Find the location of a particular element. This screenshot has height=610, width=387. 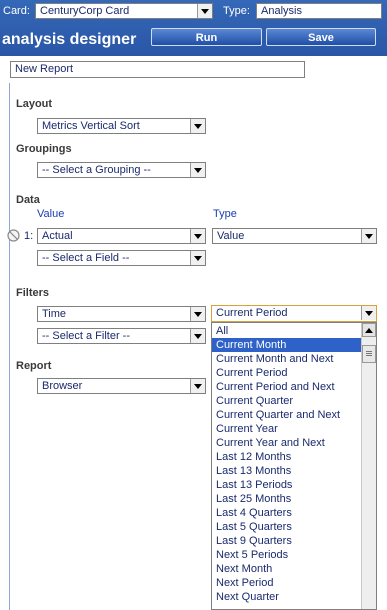

dropdown-option: Current Period is located at coordinates (287, 373).